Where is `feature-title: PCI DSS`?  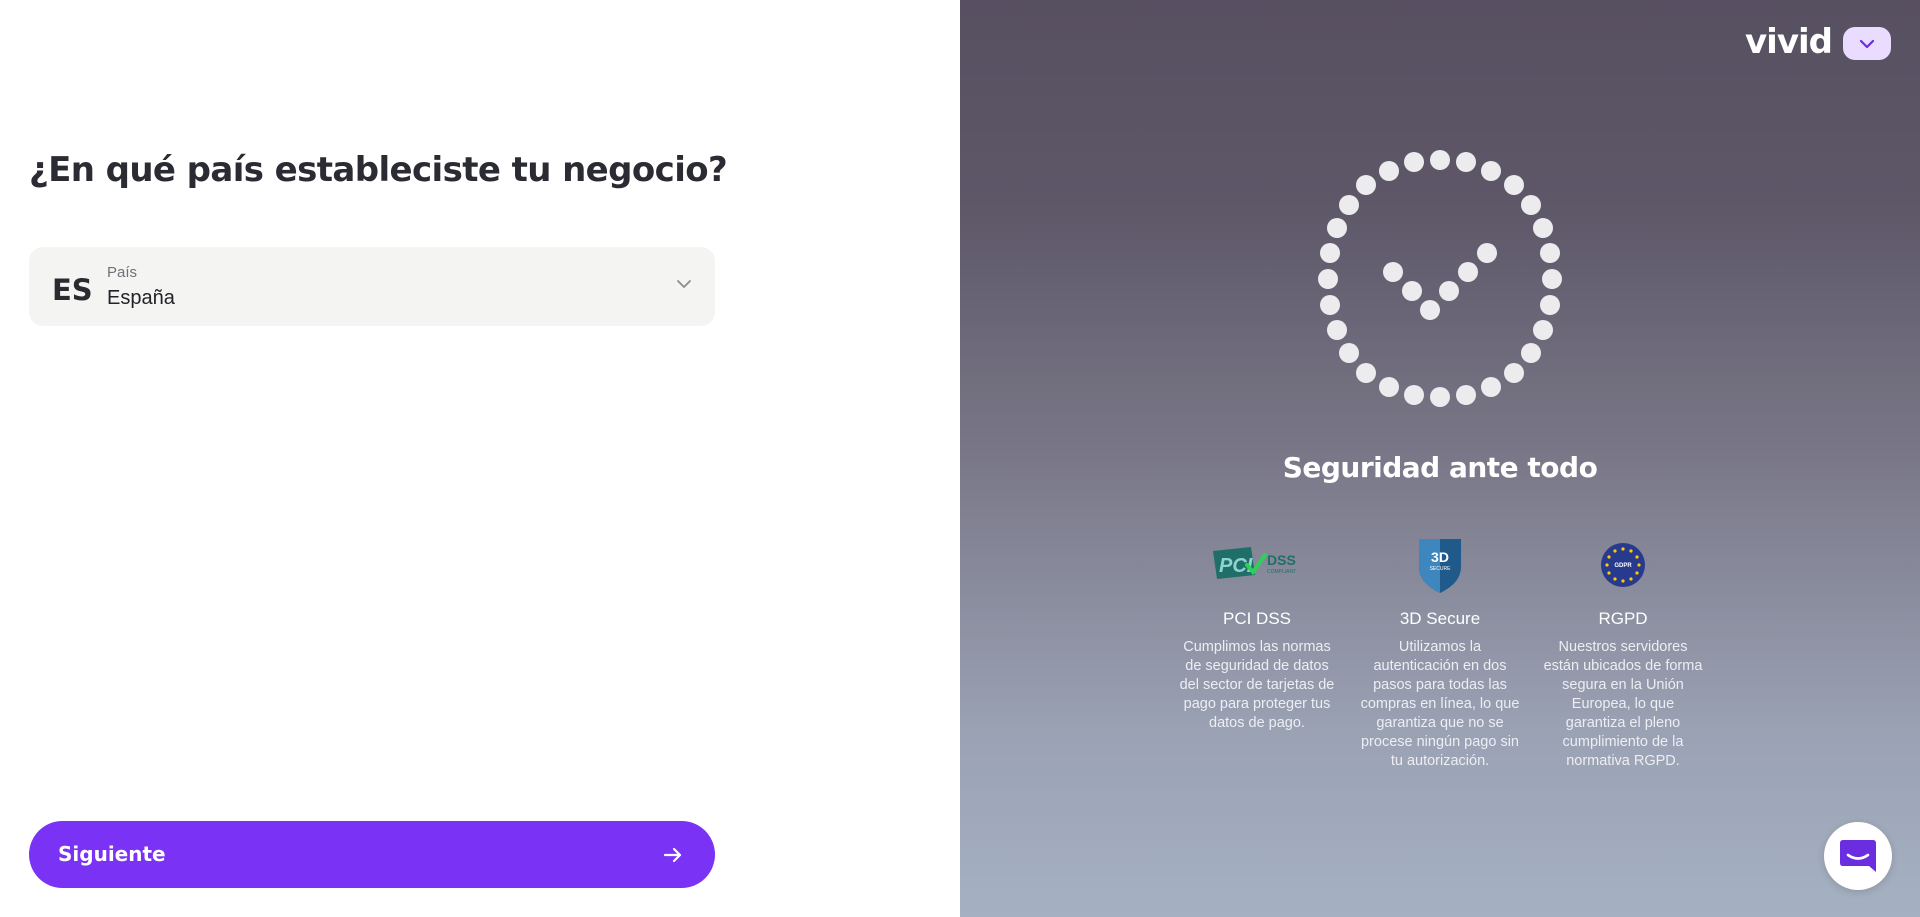
feature-title: PCI DSS is located at coordinates (1257, 618).